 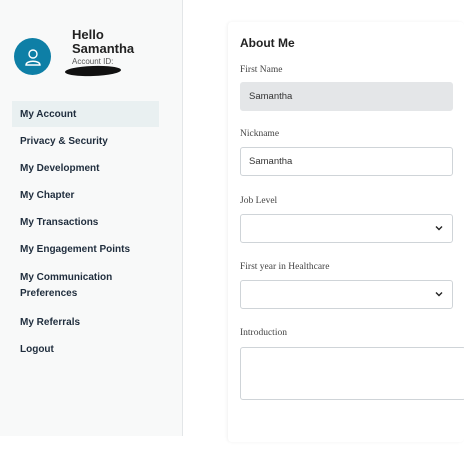 I want to click on nav-item-my-chapter: My Chapter, so click(x=85, y=195).